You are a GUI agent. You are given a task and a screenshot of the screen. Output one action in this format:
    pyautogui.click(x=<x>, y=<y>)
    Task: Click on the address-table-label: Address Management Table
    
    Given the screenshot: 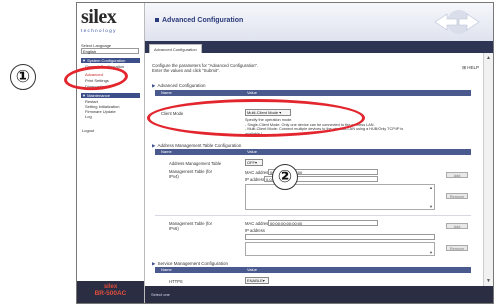 What is the action you would take?
    pyautogui.click(x=195, y=163)
    